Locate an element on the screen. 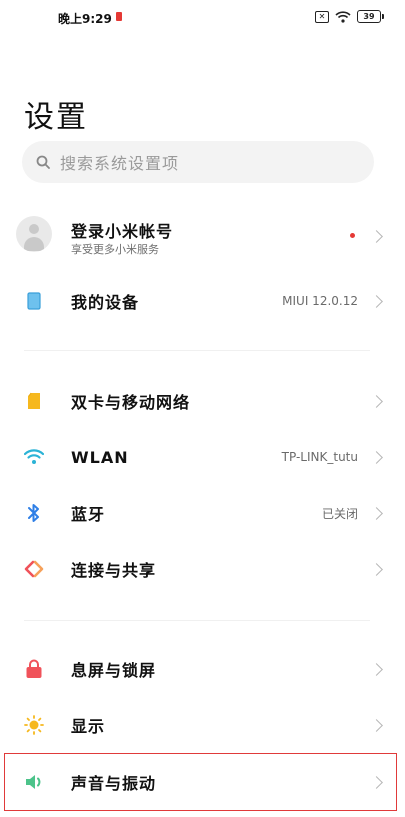  wifi-icon is located at coordinates (34, 457).